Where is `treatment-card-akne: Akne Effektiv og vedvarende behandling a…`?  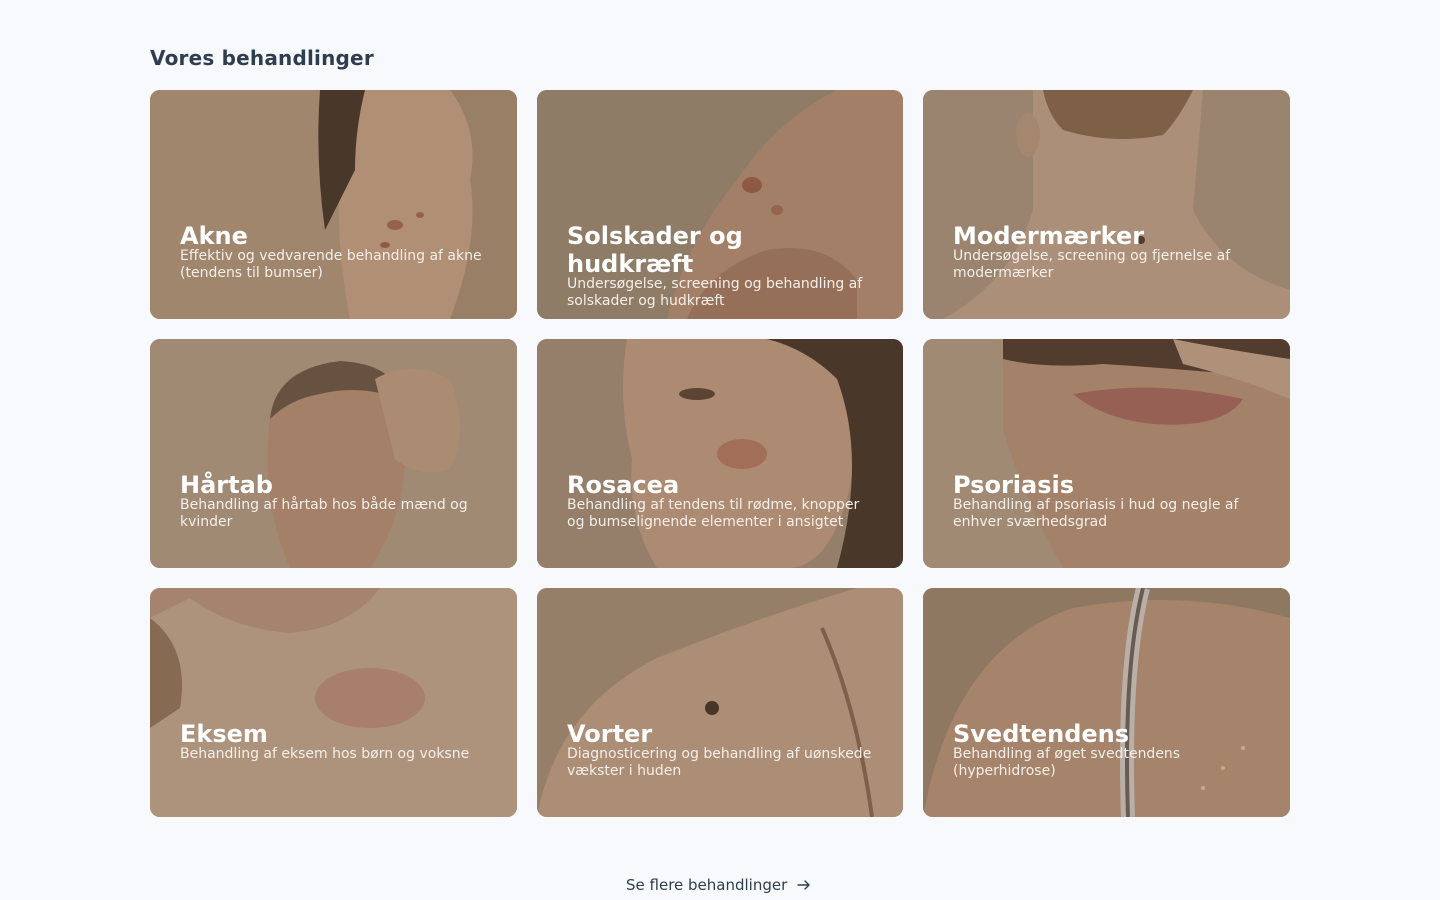
treatment-card-akne: Akne Effektiv og vedvarende behandling a… is located at coordinates (333, 204).